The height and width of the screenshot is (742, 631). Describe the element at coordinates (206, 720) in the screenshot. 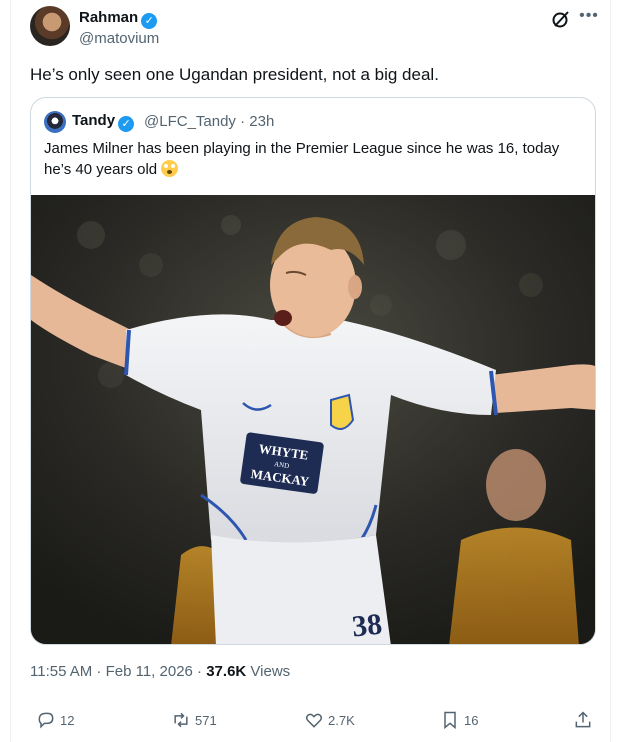

I see `repost-count: 571` at that location.